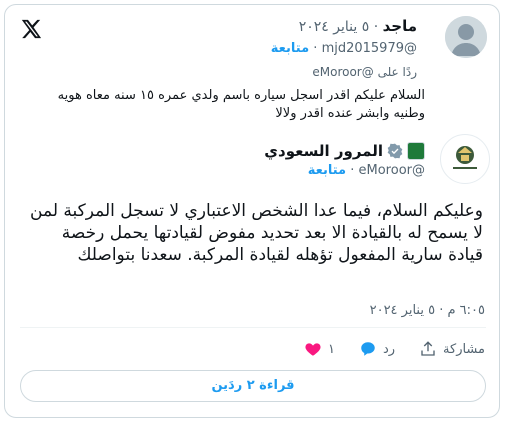 The image size is (505, 424). I want to click on reply-header: ماجد · ٥ يناير ٢٠٢٤, so click(358, 26).